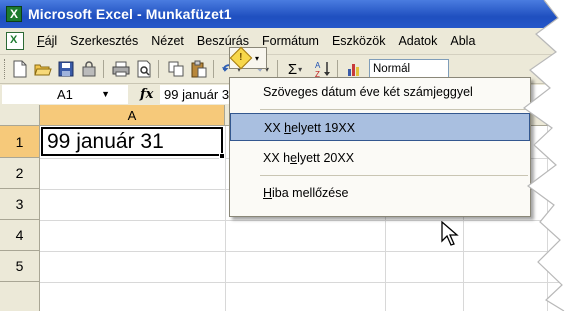  Describe the element at coordinates (47, 41) in the screenshot. I see `menu-file: Fájl` at that location.